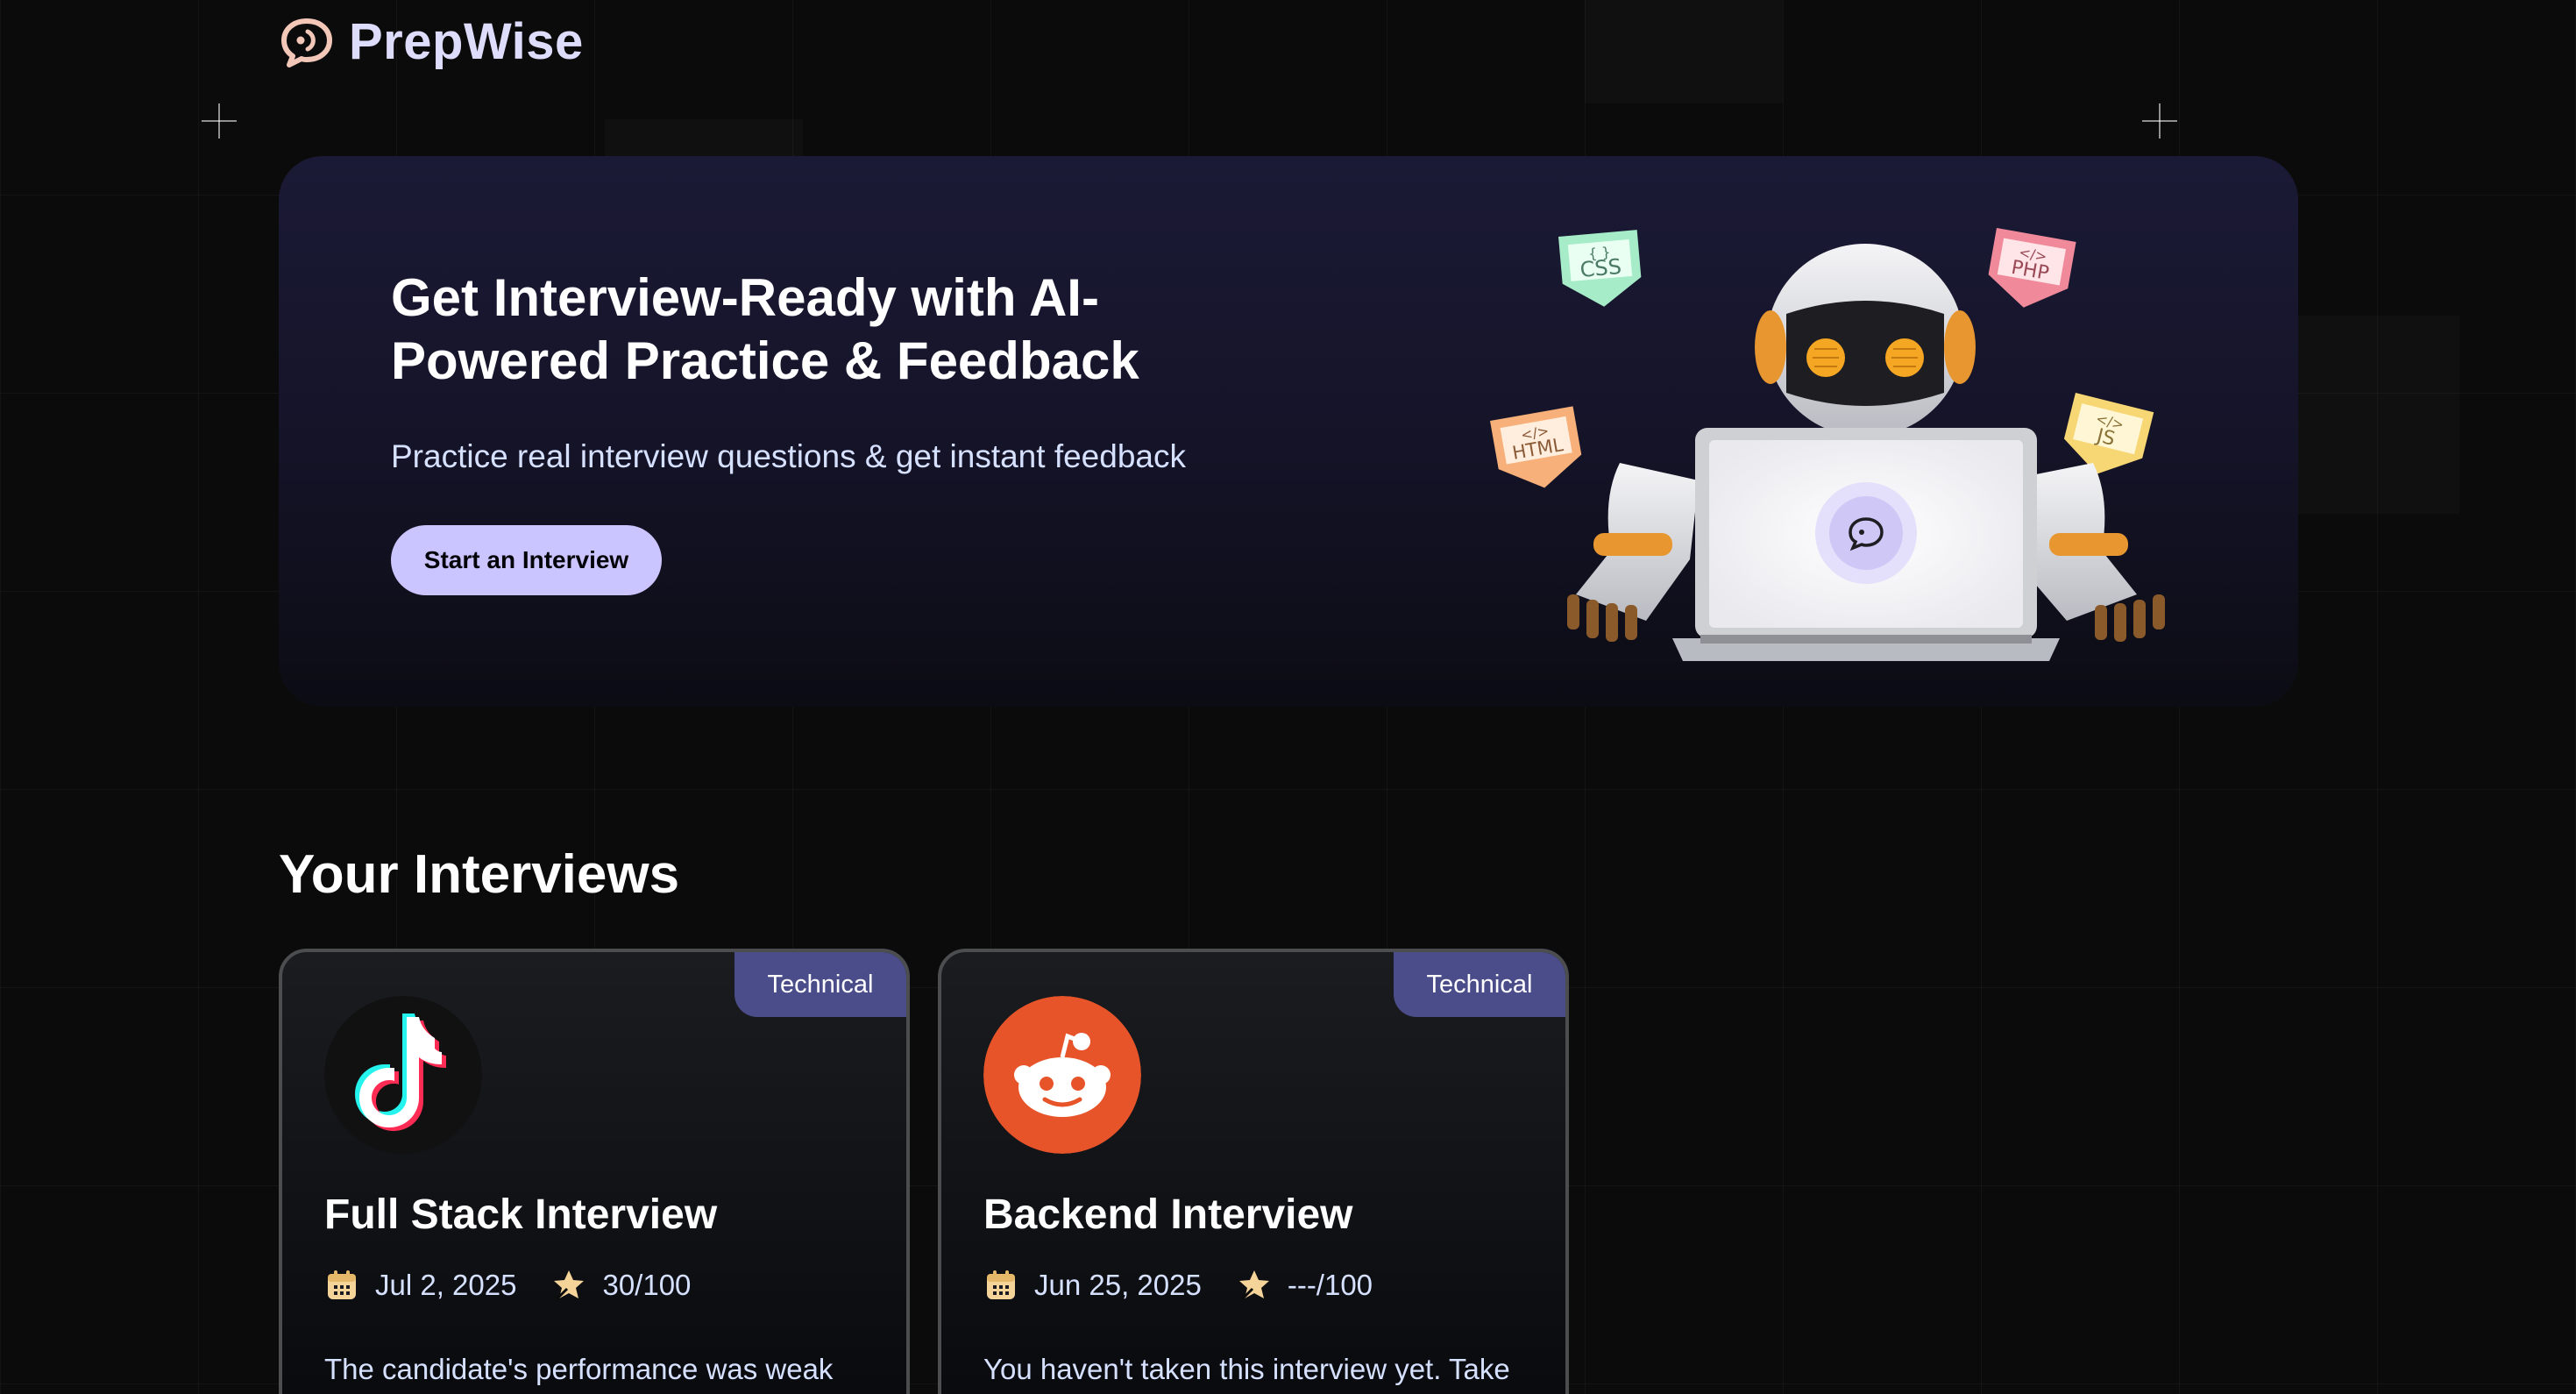 The height and width of the screenshot is (1394, 2576). I want to click on interview-meta: Jul 2, 2025 30/100, so click(525, 1285).